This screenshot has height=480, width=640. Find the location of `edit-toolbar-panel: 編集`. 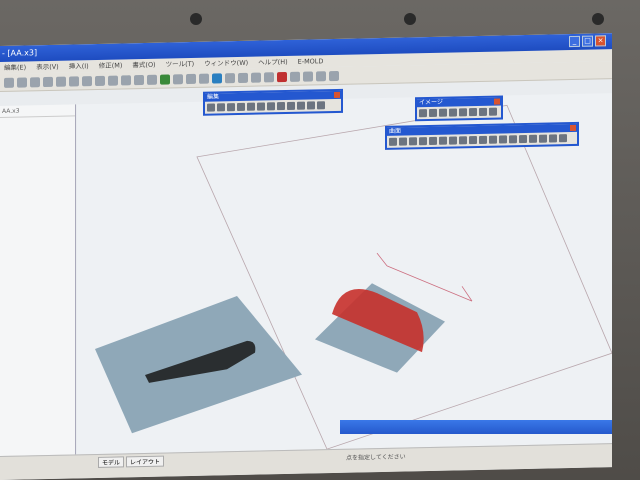

edit-toolbar-panel: 編集 is located at coordinates (273, 102).